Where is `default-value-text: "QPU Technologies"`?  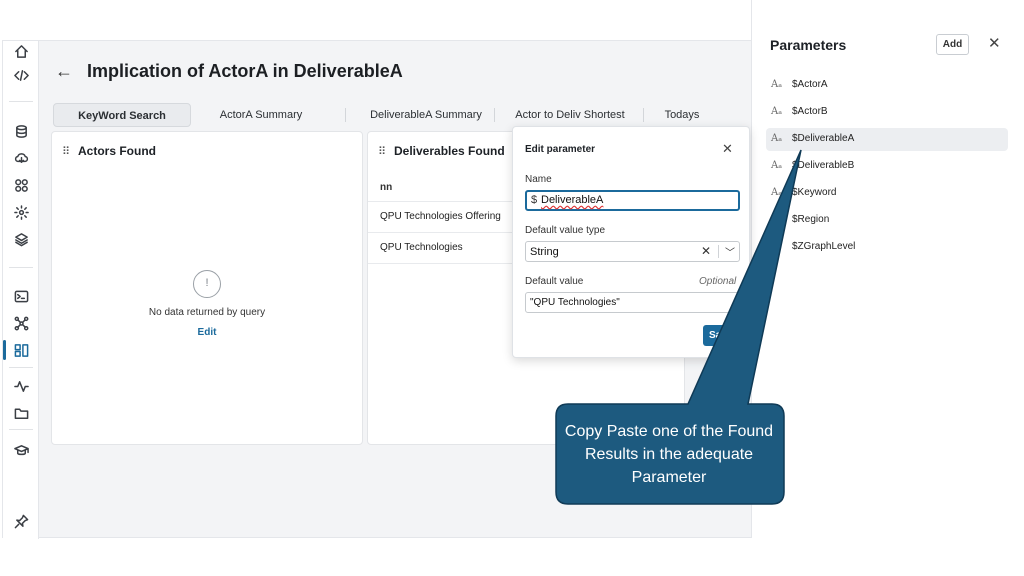 default-value-text: "QPU Technologies" is located at coordinates (575, 302).